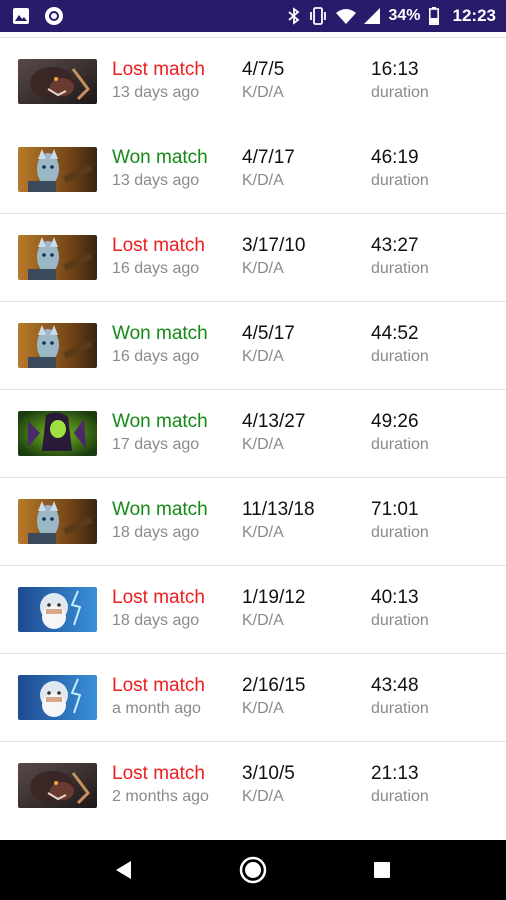 This screenshot has width=506, height=900. Describe the element at coordinates (400, 345) in the screenshot. I see `duration-column: 44:52 duration` at that location.